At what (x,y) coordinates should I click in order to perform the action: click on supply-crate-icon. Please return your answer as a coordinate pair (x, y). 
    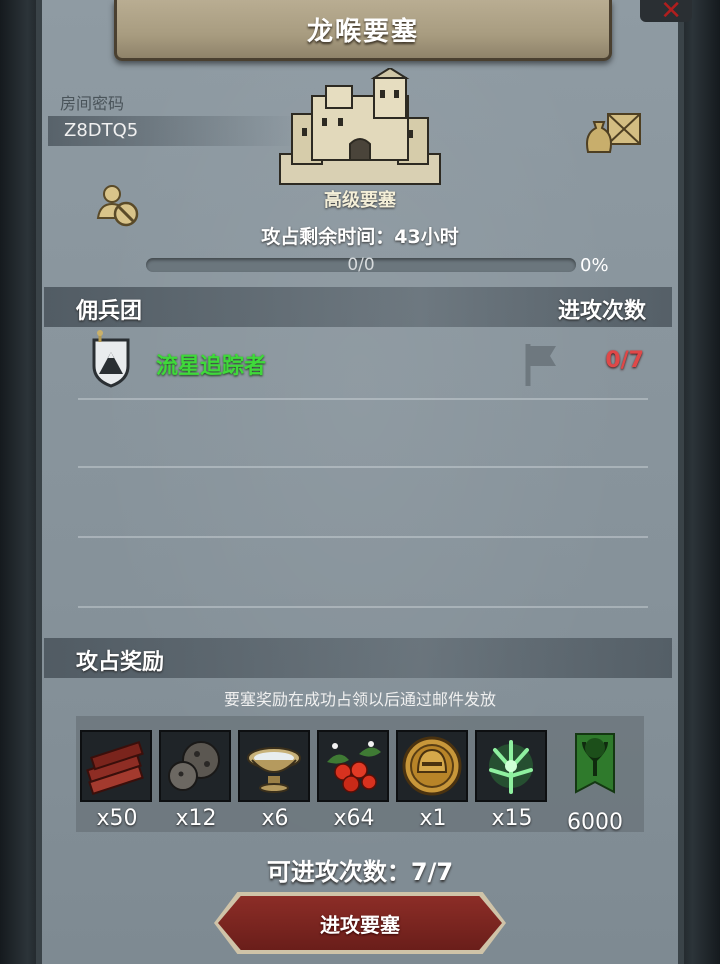
    Looking at the image, I should click on (615, 132).